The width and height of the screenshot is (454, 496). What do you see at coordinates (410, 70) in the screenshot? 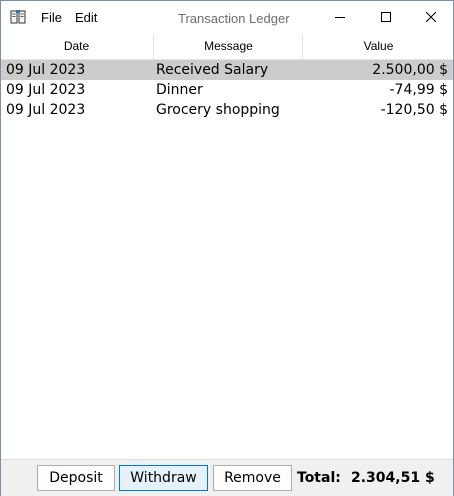
I see `cell-value: 2.500,00 $` at bounding box center [410, 70].